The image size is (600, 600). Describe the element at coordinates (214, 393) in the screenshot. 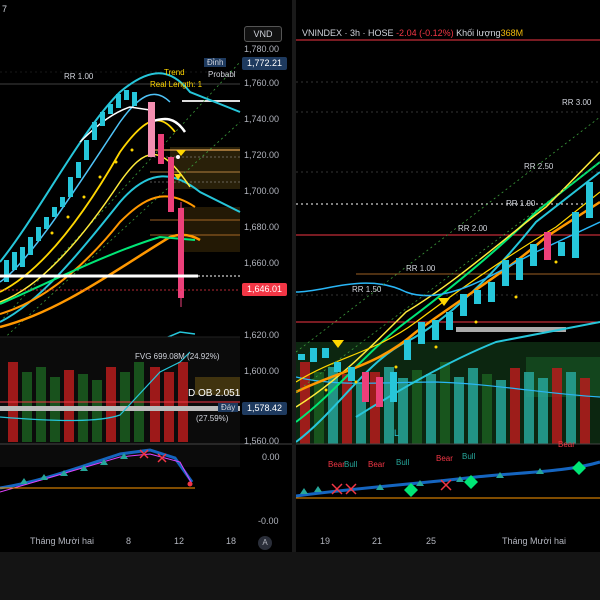

I see `ob-label: D OB 2.051` at that location.